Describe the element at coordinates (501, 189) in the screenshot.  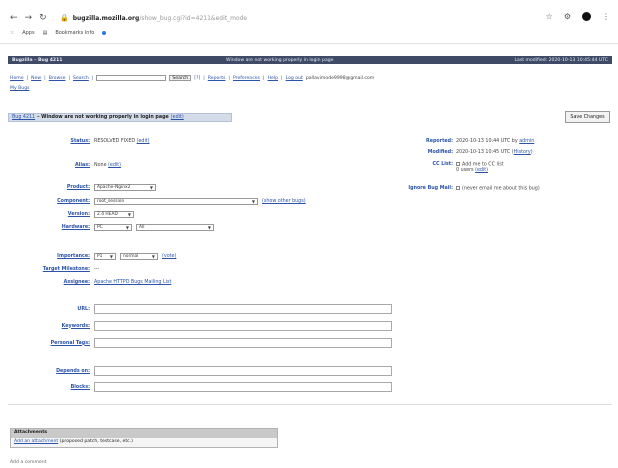
I see `ignore-mail-text: (never email me about this bug)` at that location.